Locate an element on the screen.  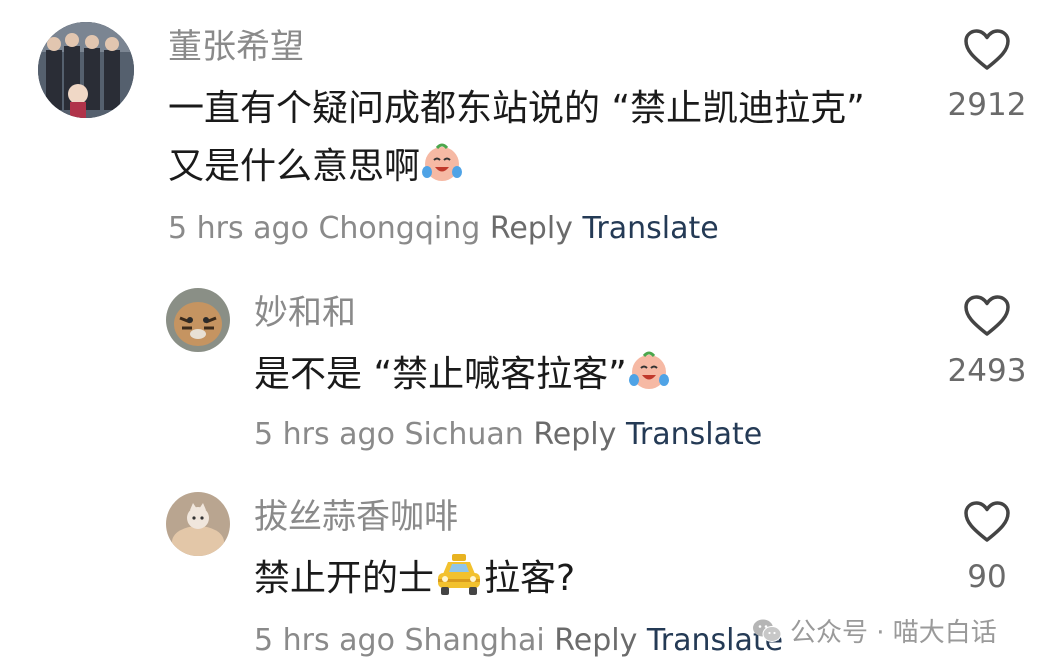
location: Sichuan is located at coordinates (464, 434).